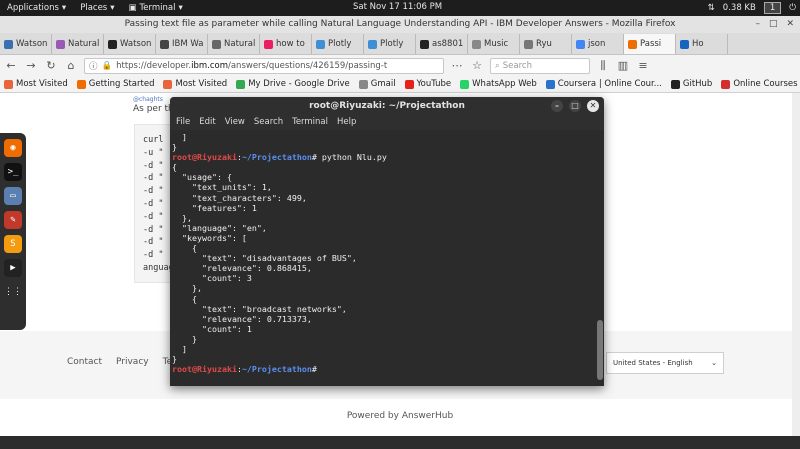  Describe the element at coordinates (600, 350) in the screenshot. I see `scroll-thumb` at that location.